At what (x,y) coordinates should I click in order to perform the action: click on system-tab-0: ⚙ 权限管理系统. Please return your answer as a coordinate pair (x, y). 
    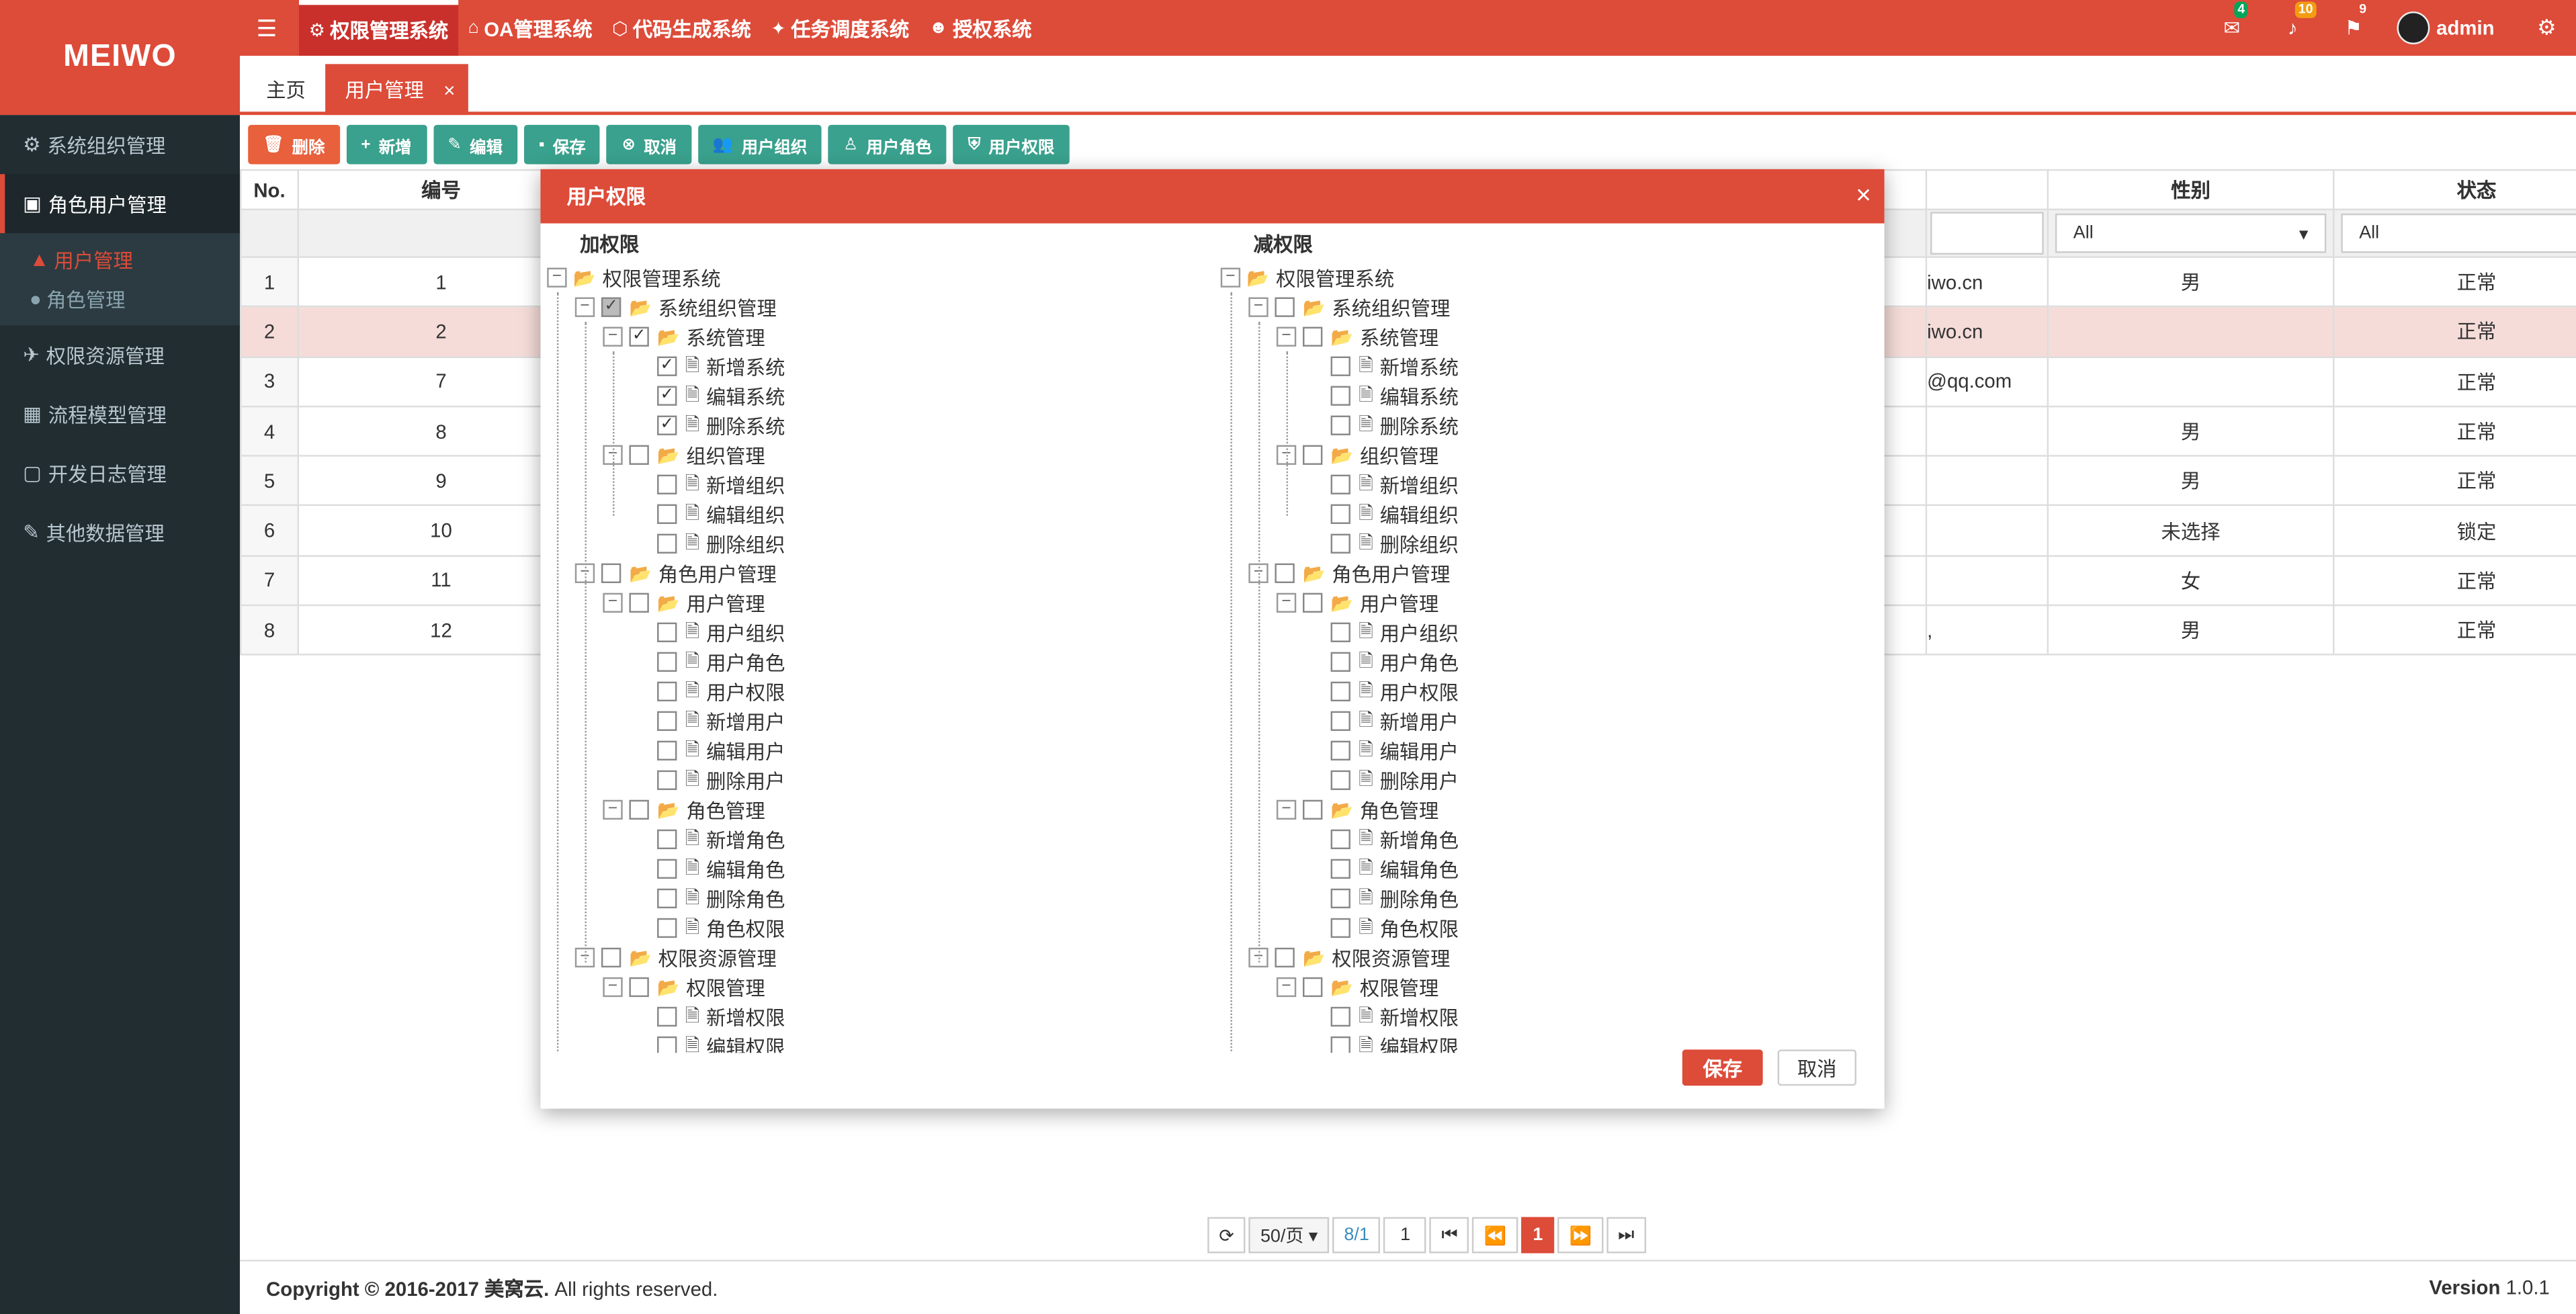
    Looking at the image, I should click on (378, 28).